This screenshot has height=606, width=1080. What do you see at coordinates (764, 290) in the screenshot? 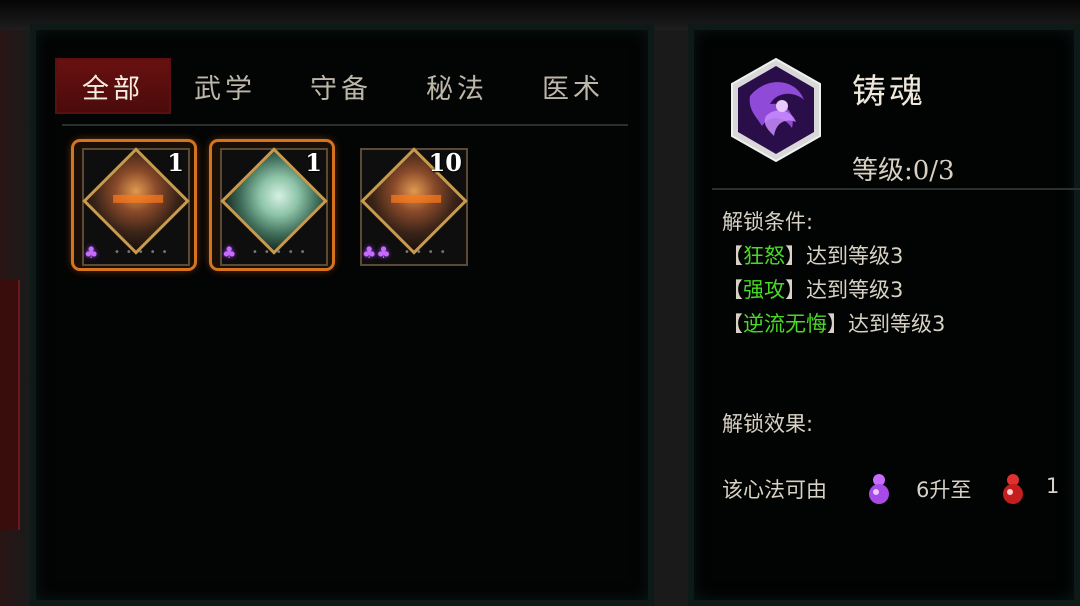
I see `condition-skill-name: 强攻` at bounding box center [764, 290].